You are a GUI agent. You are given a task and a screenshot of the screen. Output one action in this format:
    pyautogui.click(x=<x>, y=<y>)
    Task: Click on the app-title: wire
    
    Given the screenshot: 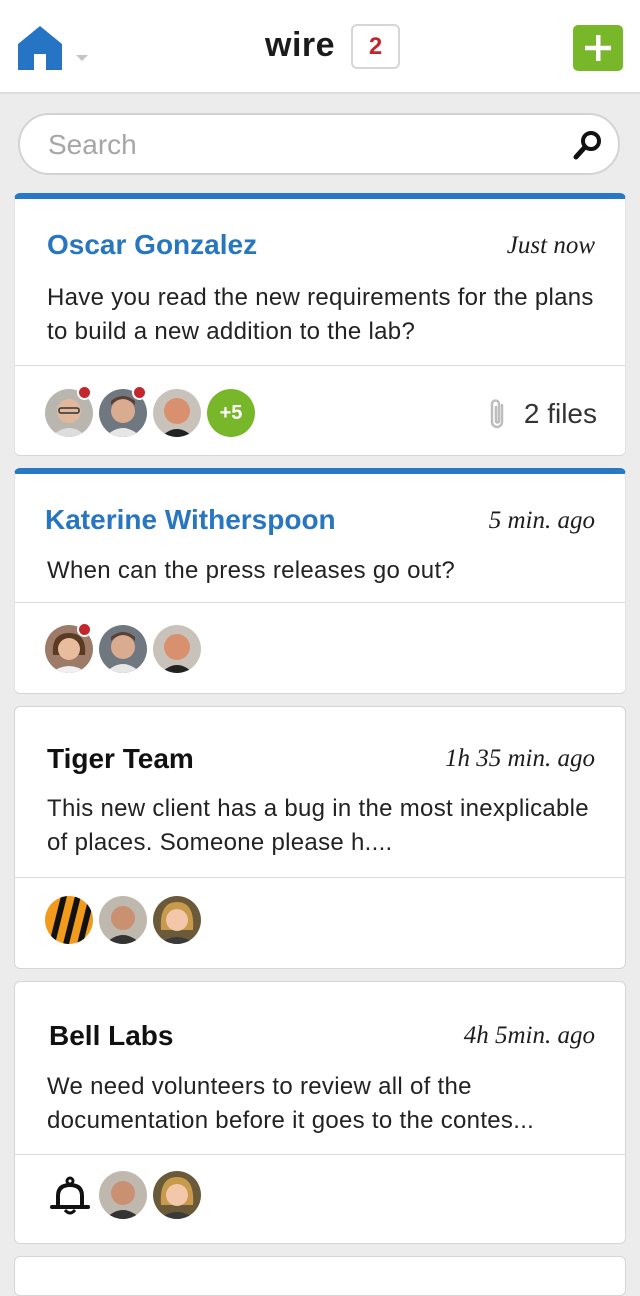 What is the action you would take?
    pyautogui.click(x=300, y=45)
    